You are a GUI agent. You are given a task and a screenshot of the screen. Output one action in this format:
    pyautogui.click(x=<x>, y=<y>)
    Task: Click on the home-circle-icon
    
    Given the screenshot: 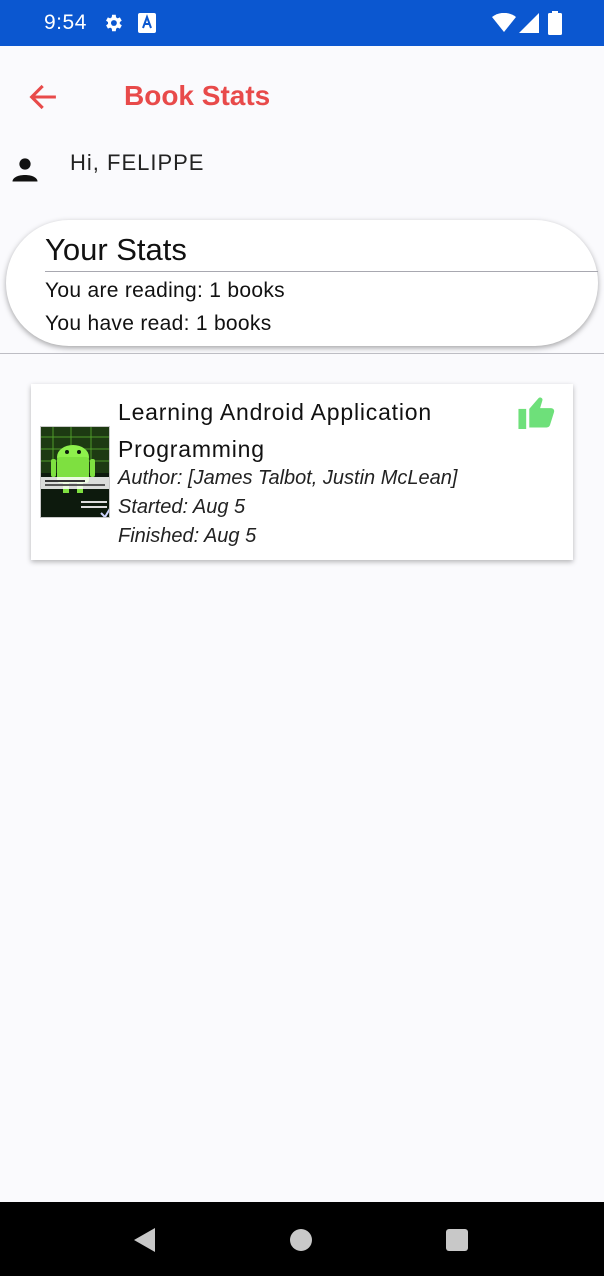 What is the action you would take?
    pyautogui.click(x=301, y=1240)
    